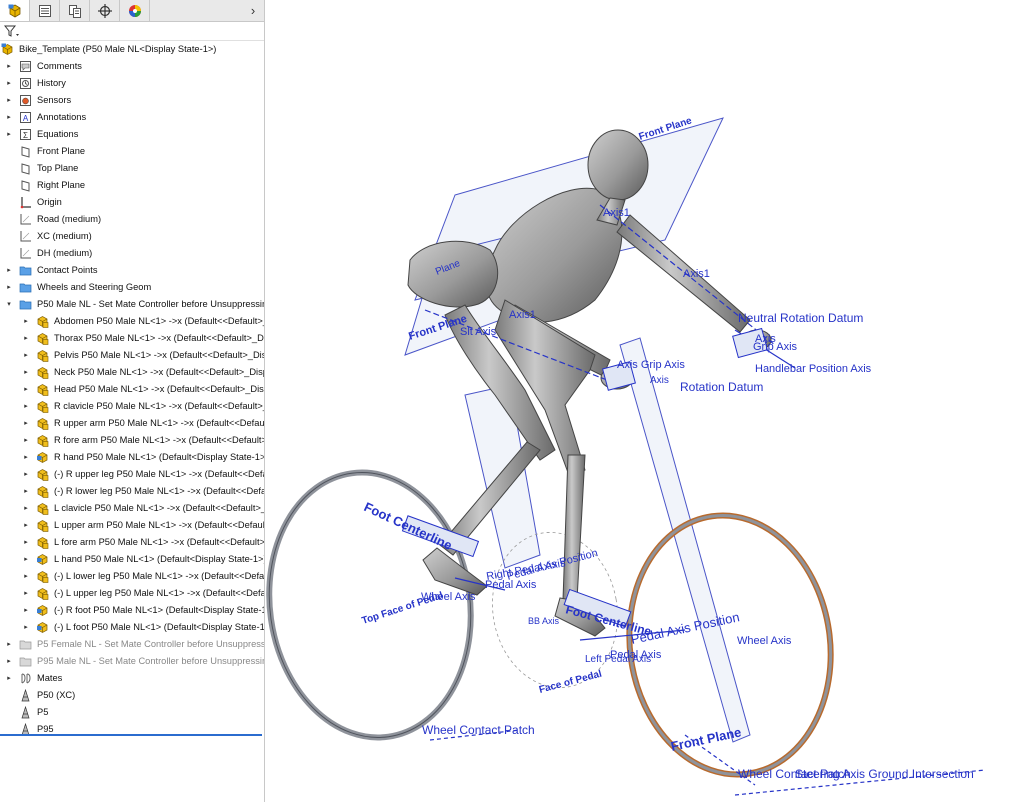 The image size is (1024, 802). I want to click on tree-item-origin: Origin, so click(132, 202).